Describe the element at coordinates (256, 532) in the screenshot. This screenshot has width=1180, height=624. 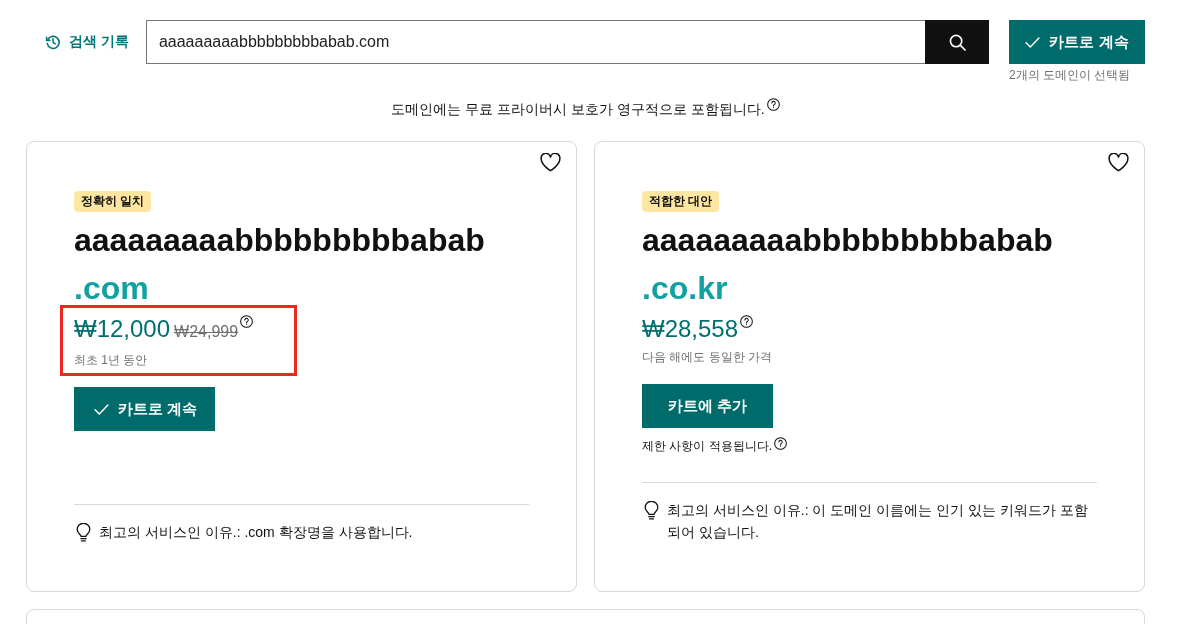
I see `reason-text: 최고의 서비스인 이유.: .com 확장명을 사용합니다.` at that location.